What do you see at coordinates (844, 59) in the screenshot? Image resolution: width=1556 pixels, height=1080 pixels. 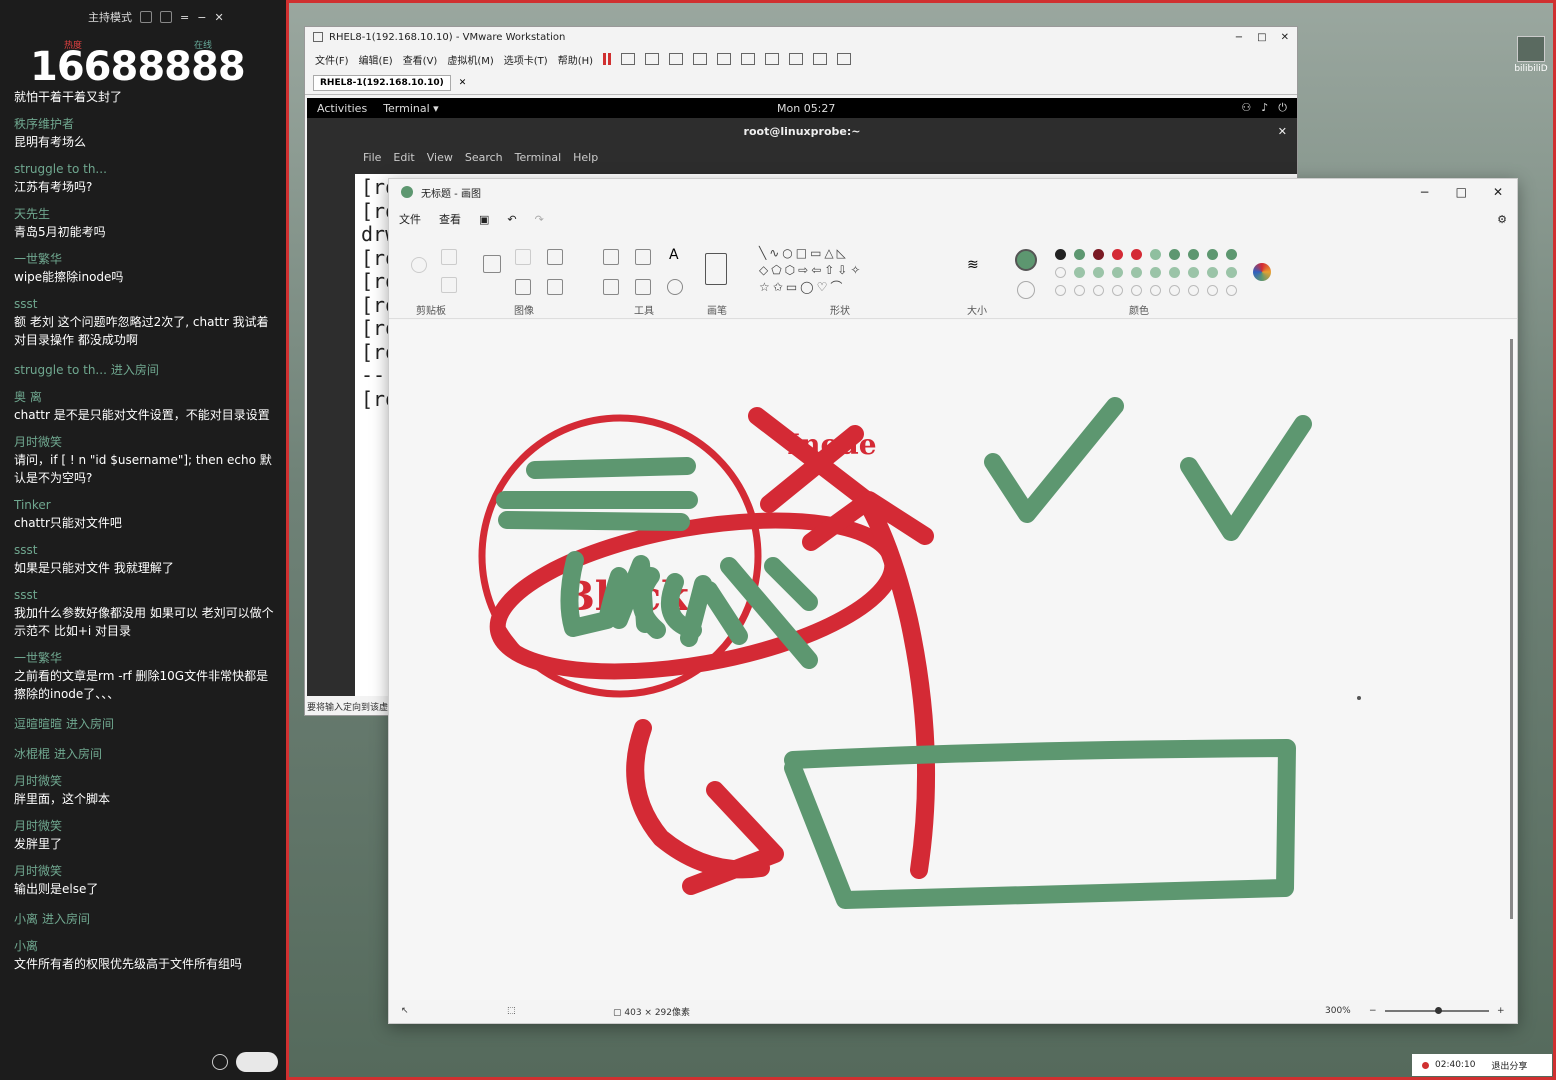 I see `stretch-icon` at bounding box center [844, 59].